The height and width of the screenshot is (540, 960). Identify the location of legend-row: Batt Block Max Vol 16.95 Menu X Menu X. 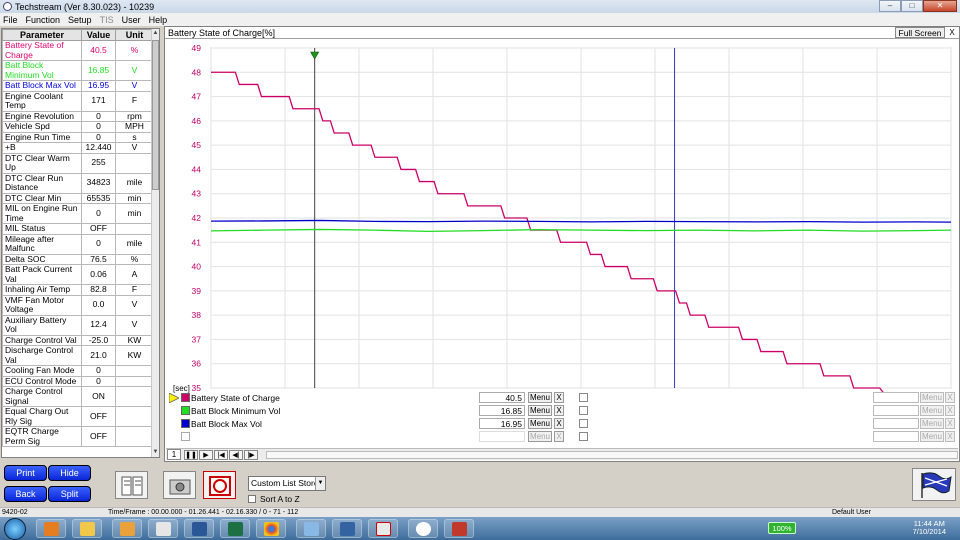
(564, 424).